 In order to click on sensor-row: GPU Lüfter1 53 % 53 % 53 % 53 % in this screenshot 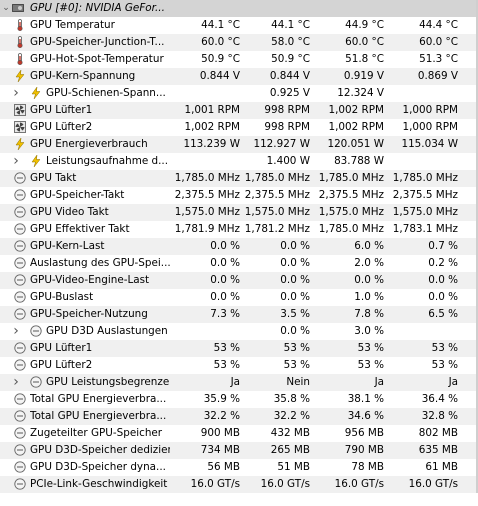, I will do `click(239, 348)`.